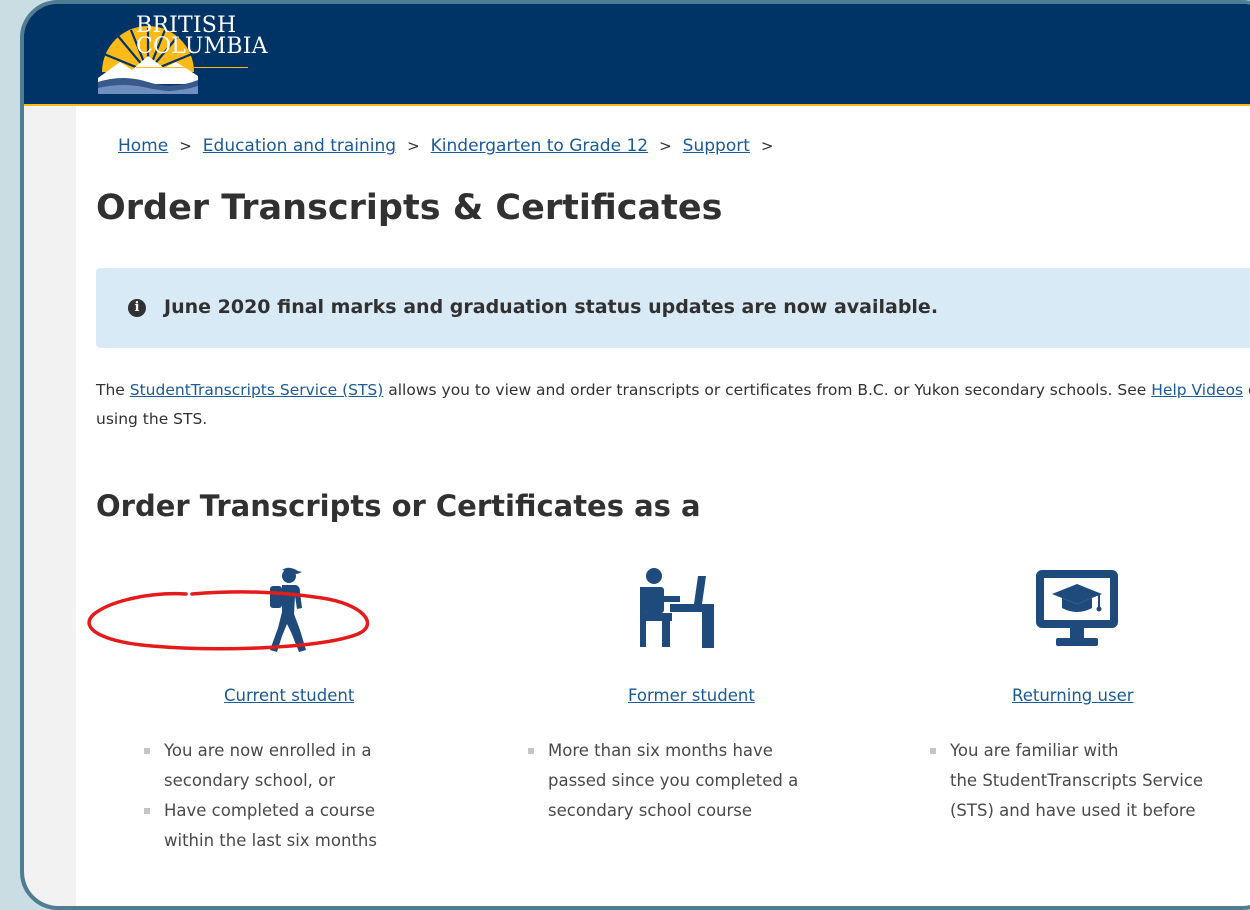 The width and height of the screenshot is (1250, 910). What do you see at coordinates (1073, 695) in the screenshot?
I see `returning-user-link: Returning user` at bounding box center [1073, 695].